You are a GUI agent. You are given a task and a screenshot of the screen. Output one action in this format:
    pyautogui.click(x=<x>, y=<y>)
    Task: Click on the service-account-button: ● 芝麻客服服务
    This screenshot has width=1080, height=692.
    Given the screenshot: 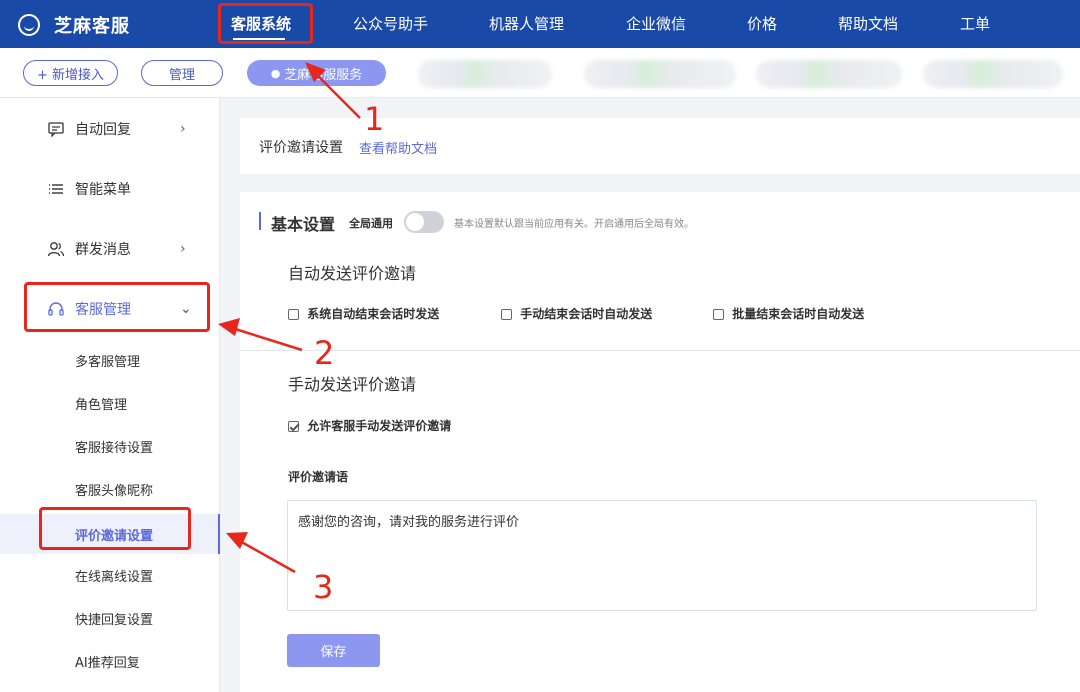 What is the action you would take?
    pyautogui.click(x=316, y=73)
    